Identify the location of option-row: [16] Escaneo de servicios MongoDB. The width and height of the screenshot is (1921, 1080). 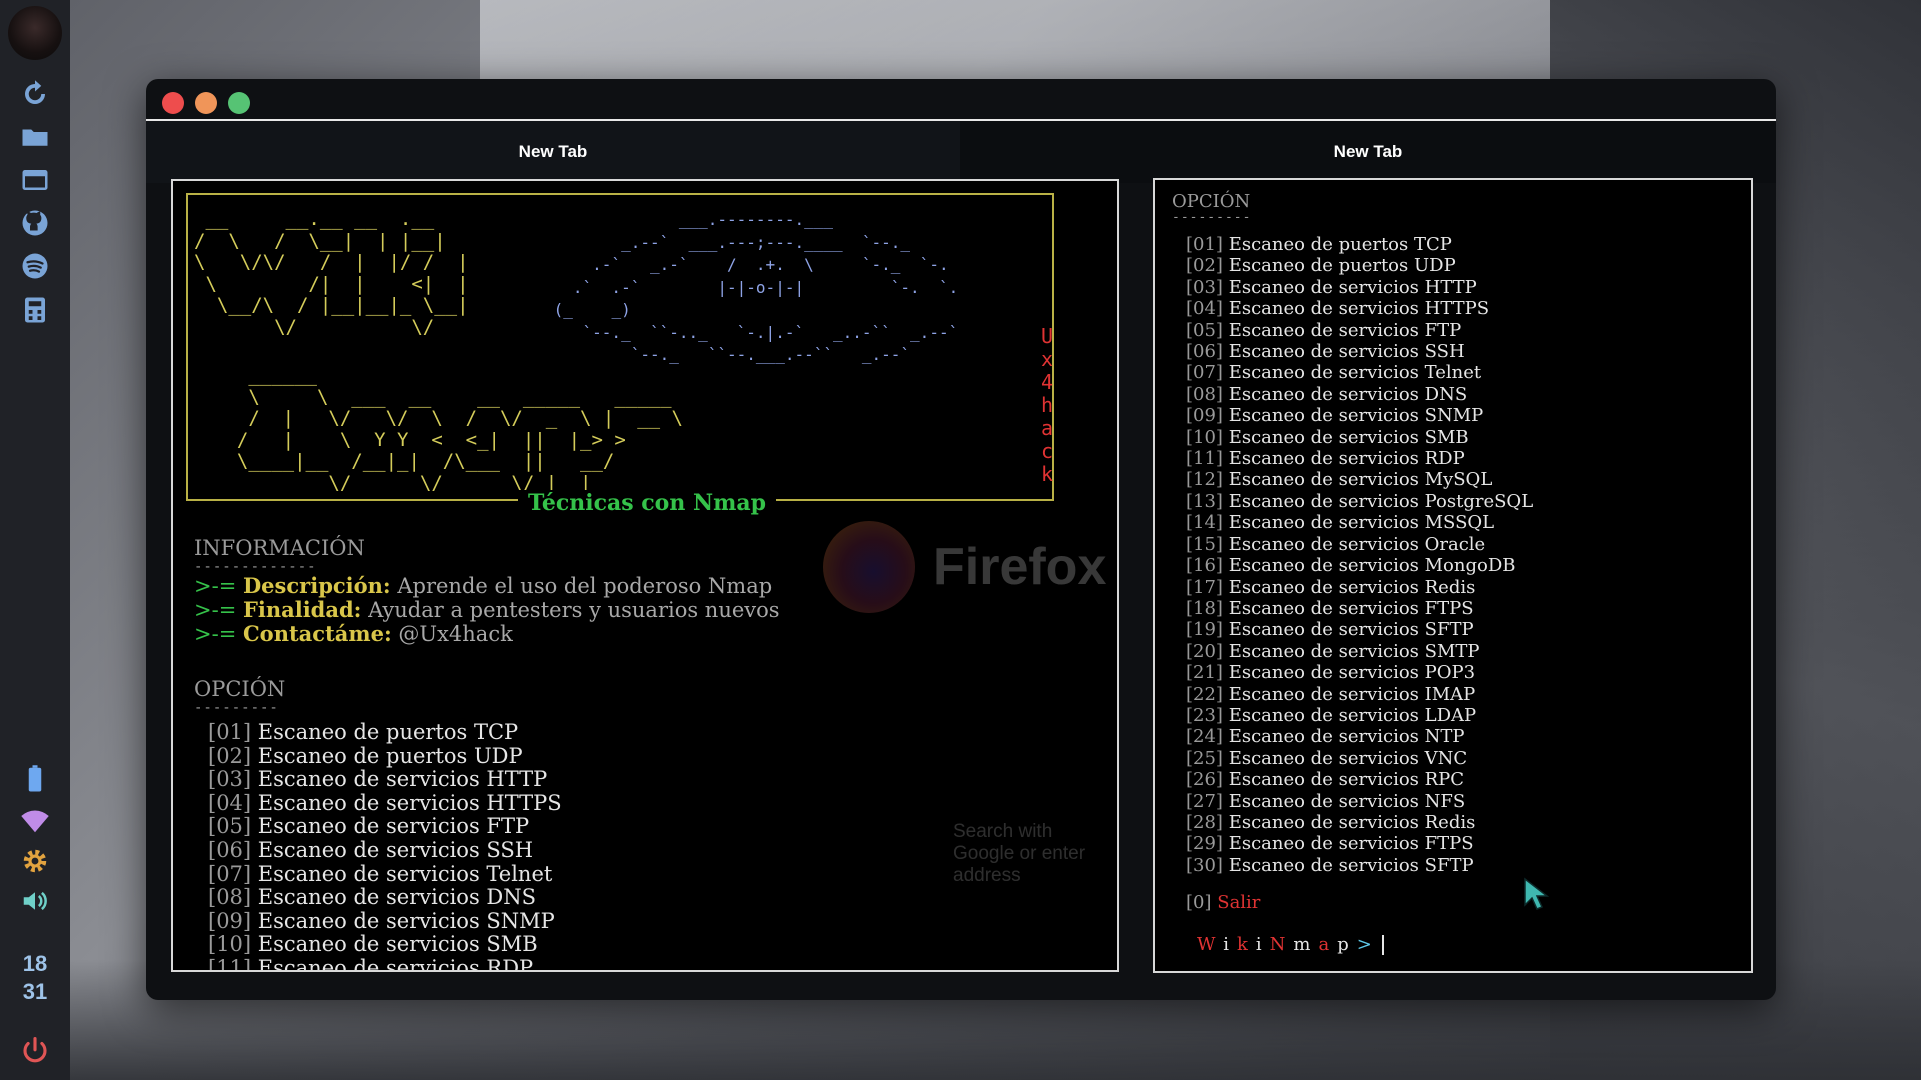
(1359, 565).